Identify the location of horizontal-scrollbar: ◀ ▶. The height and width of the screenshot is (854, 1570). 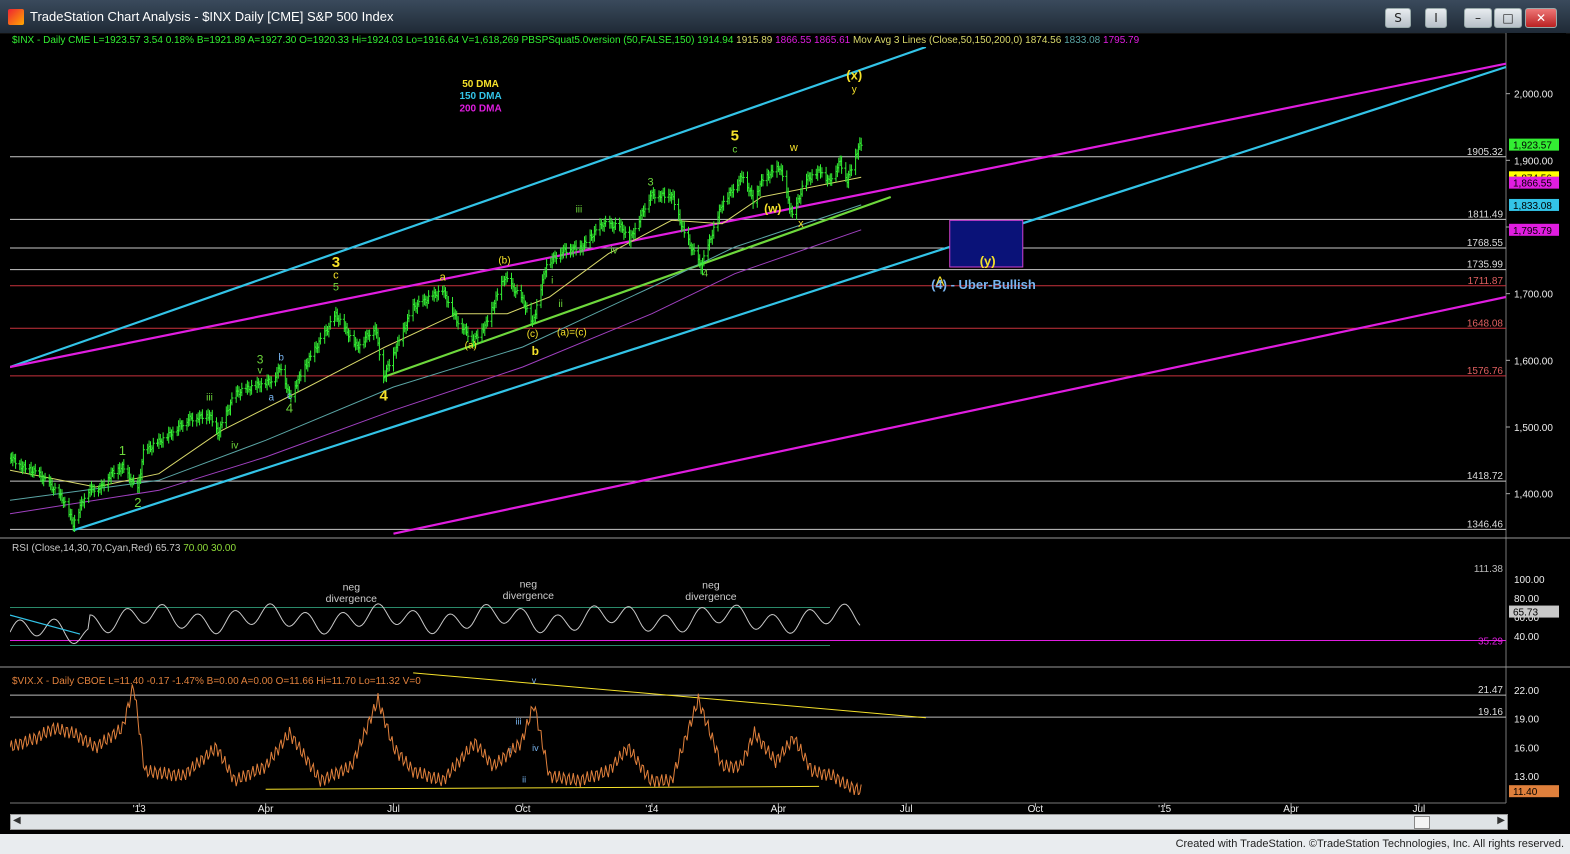
(759, 822).